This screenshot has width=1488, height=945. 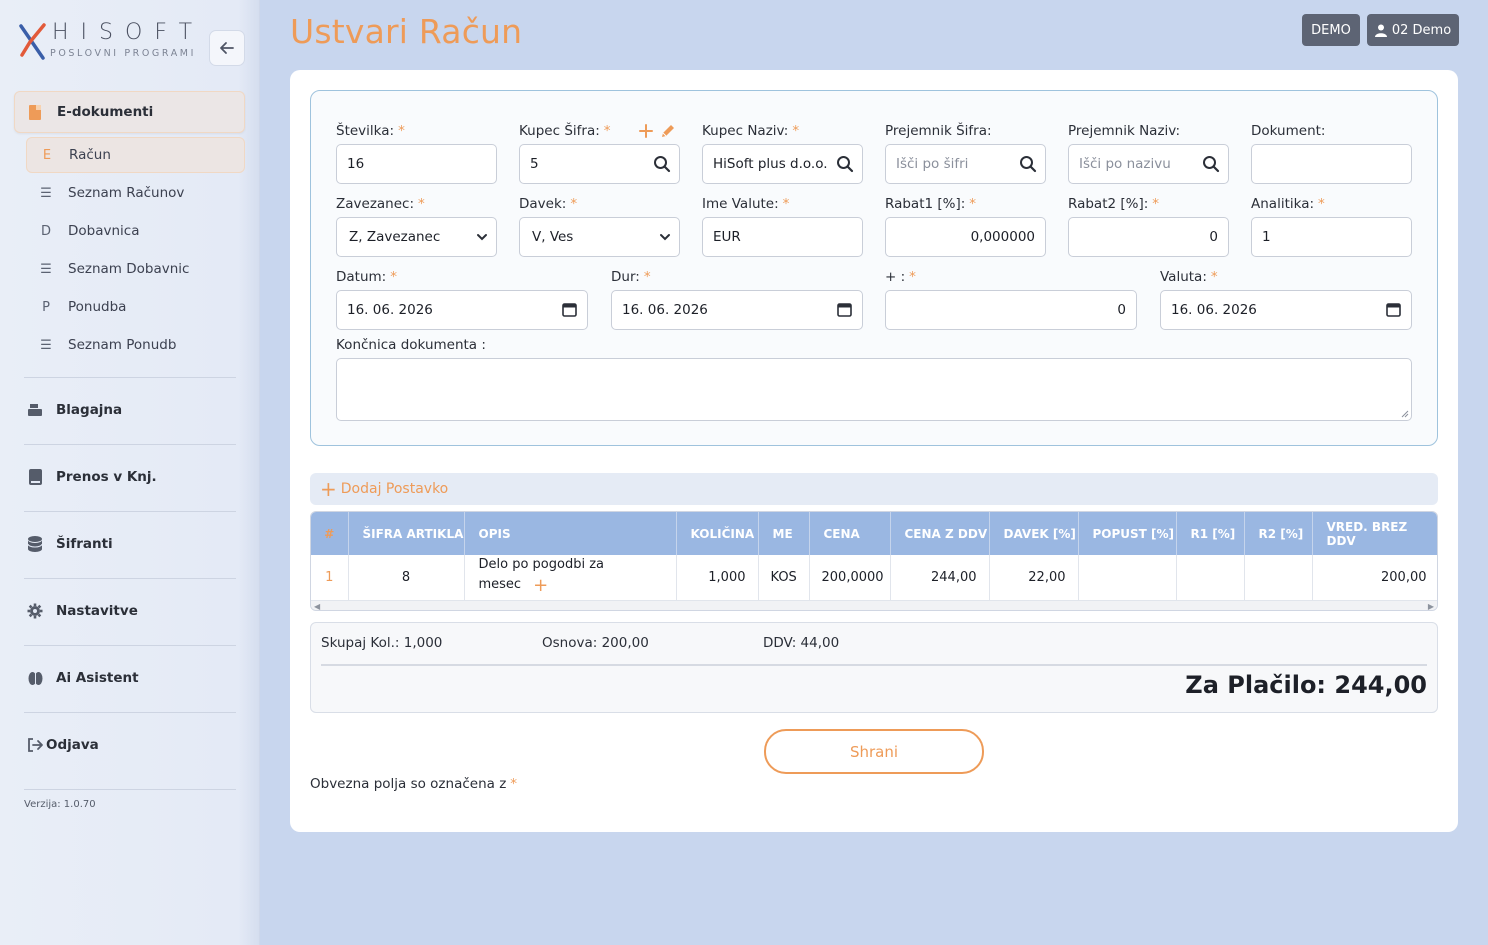 What do you see at coordinates (599, 164) in the screenshot?
I see `kupec-sifra-input: 5` at bounding box center [599, 164].